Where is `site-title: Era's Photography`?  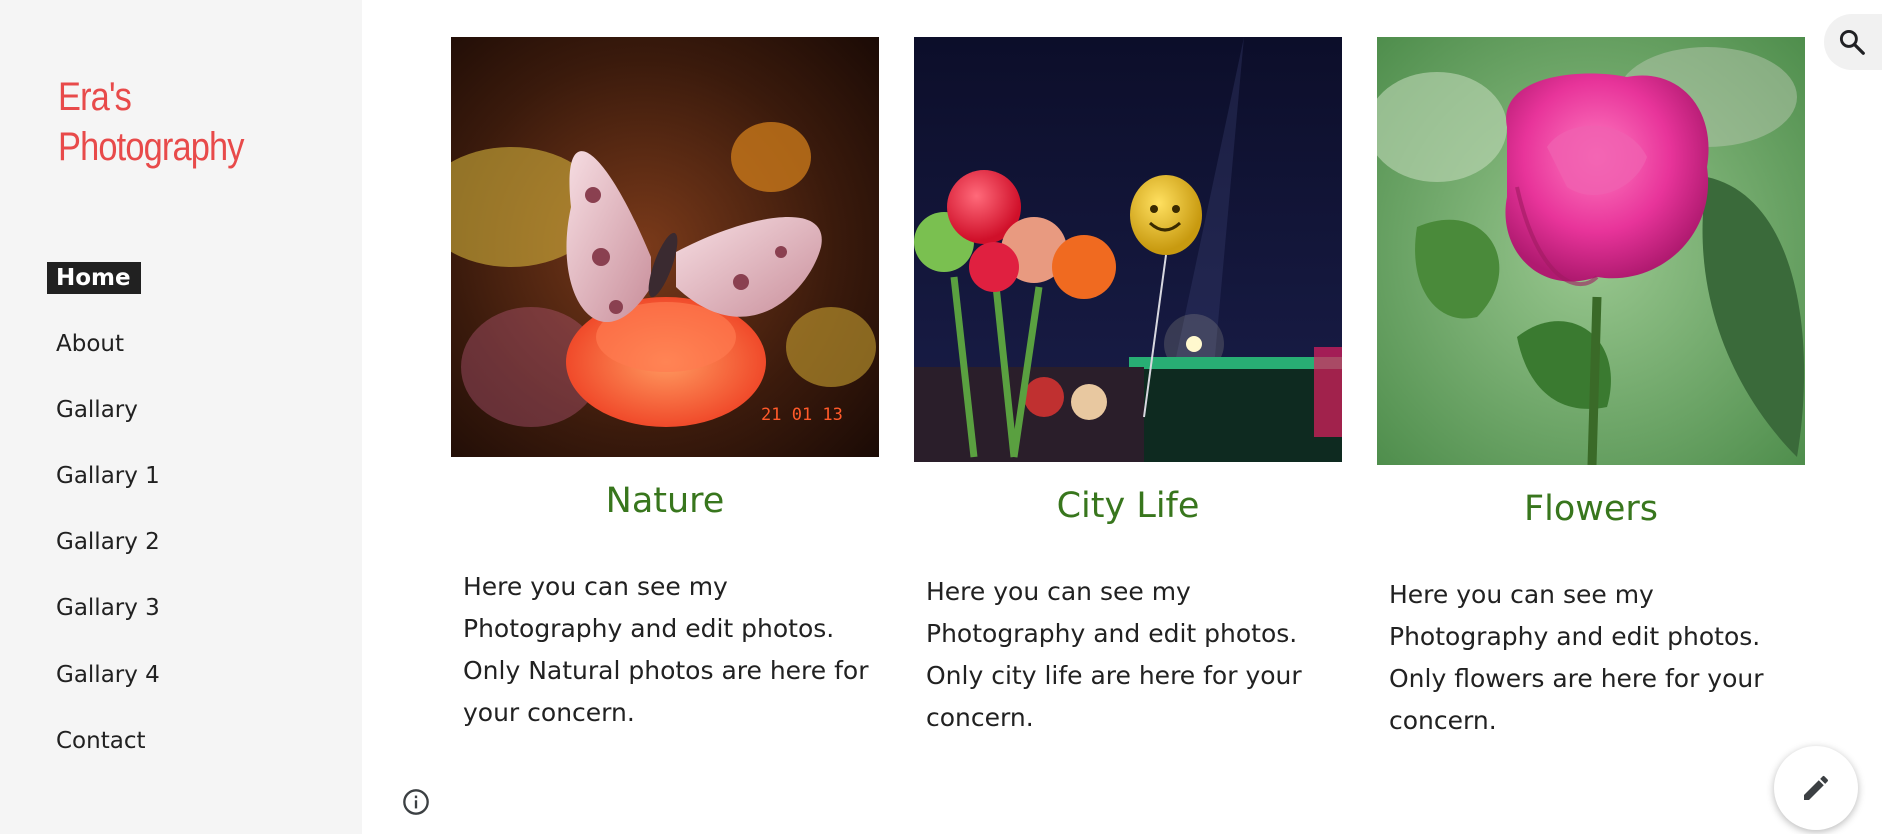 site-title: Era's Photography is located at coordinates (183, 122).